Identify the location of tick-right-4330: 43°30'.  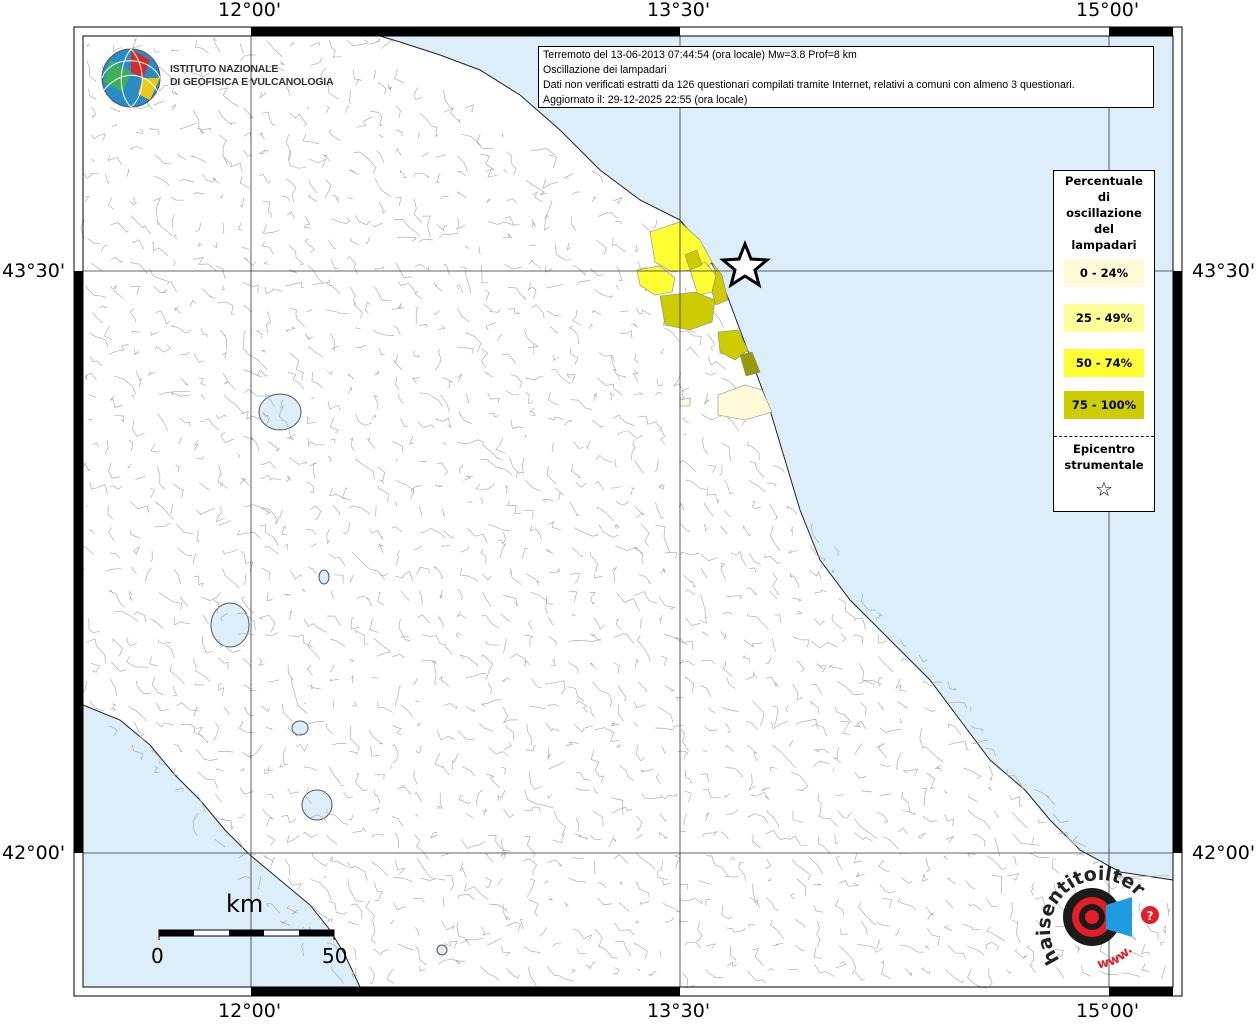
(1224, 271).